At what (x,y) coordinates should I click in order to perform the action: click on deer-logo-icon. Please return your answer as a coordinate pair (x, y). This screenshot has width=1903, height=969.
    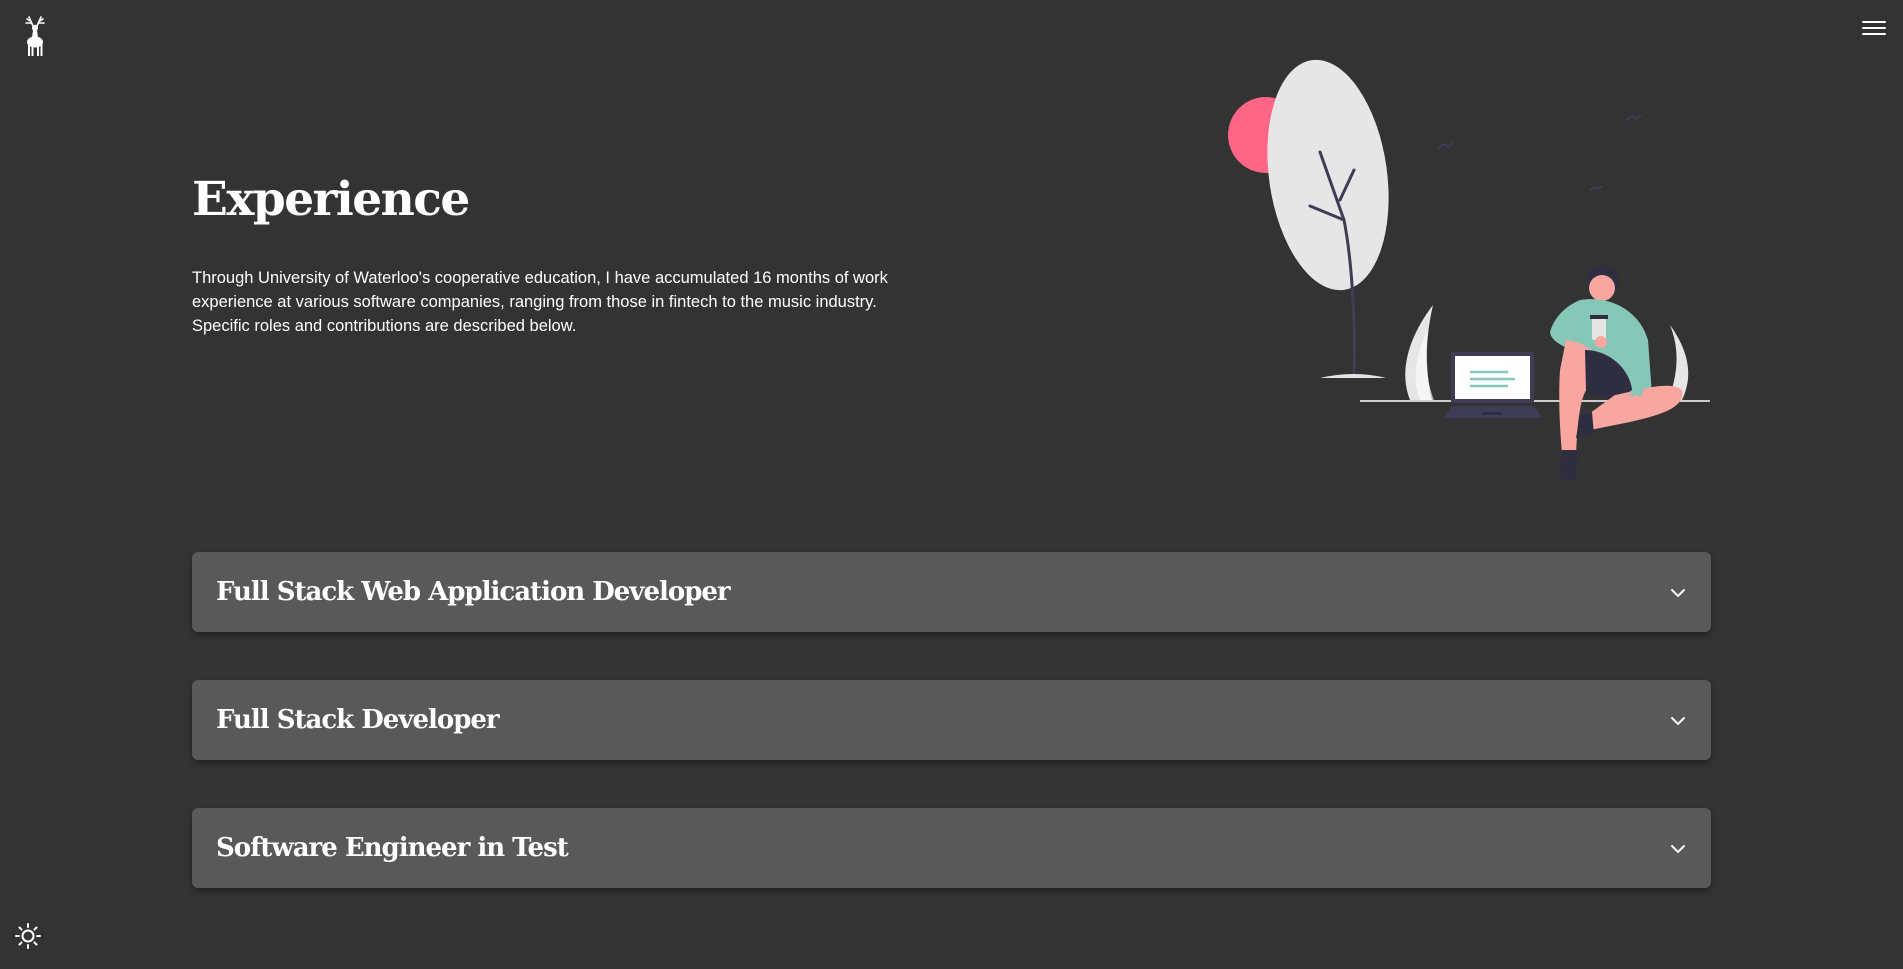
    Looking at the image, I should click on (35, 36).